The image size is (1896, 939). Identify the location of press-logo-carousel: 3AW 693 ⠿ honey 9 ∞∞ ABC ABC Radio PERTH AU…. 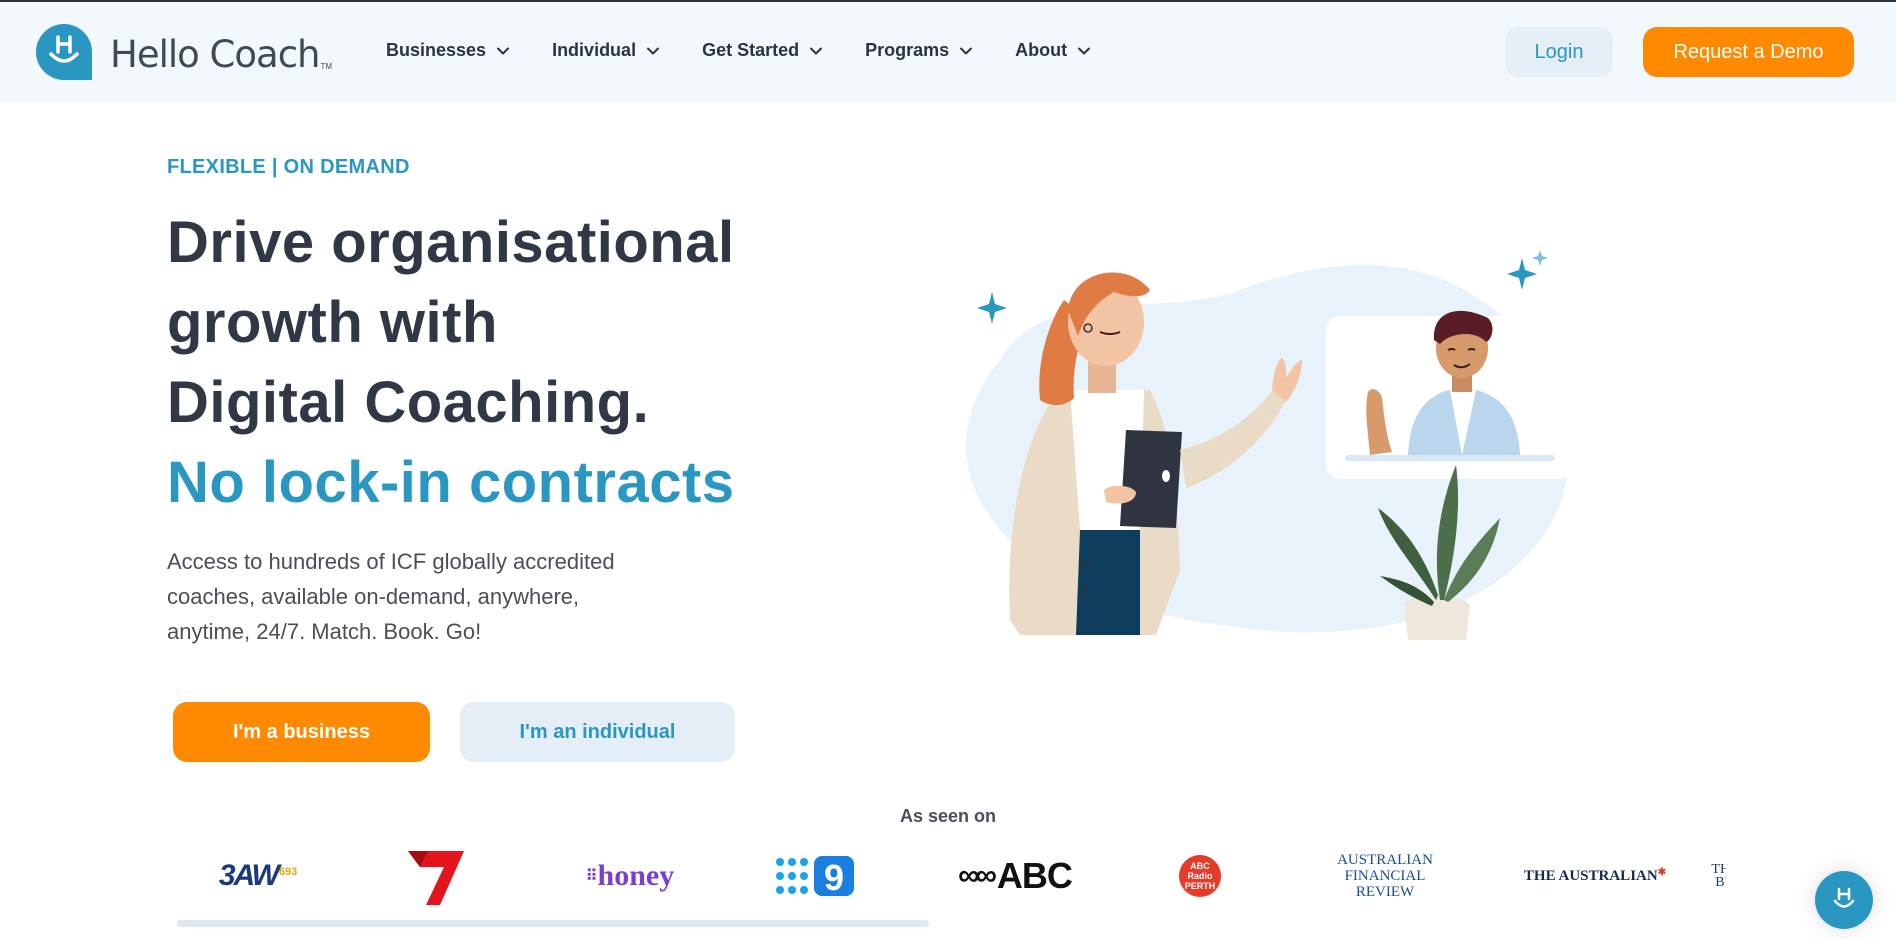
(948, 876).